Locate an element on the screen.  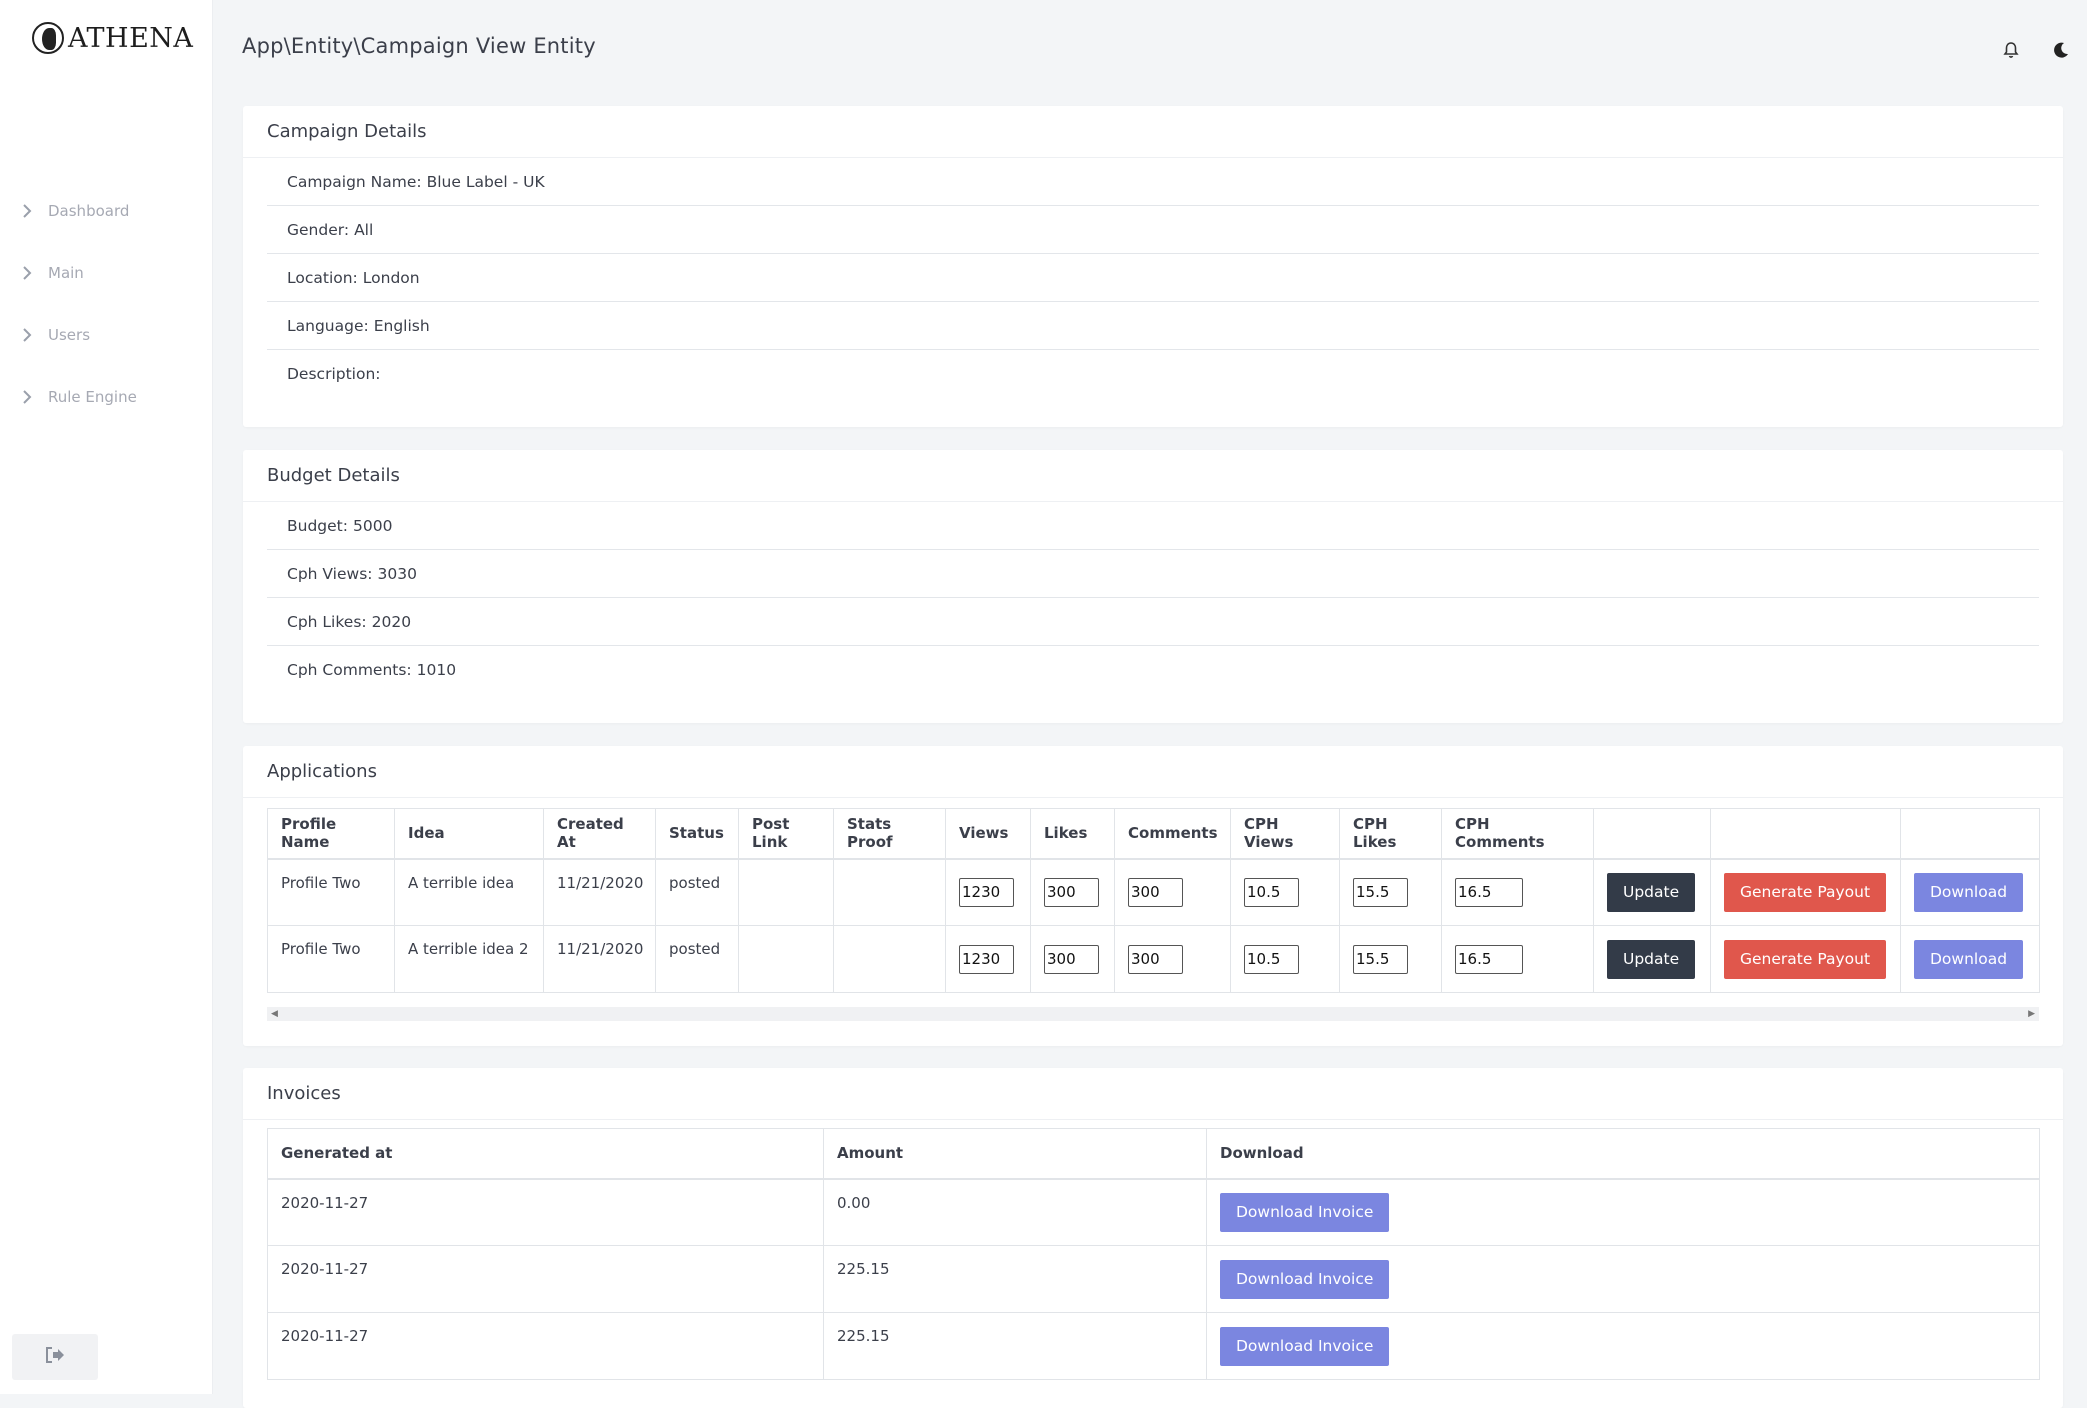
bell-icon is located at coordinates (2011, 50).